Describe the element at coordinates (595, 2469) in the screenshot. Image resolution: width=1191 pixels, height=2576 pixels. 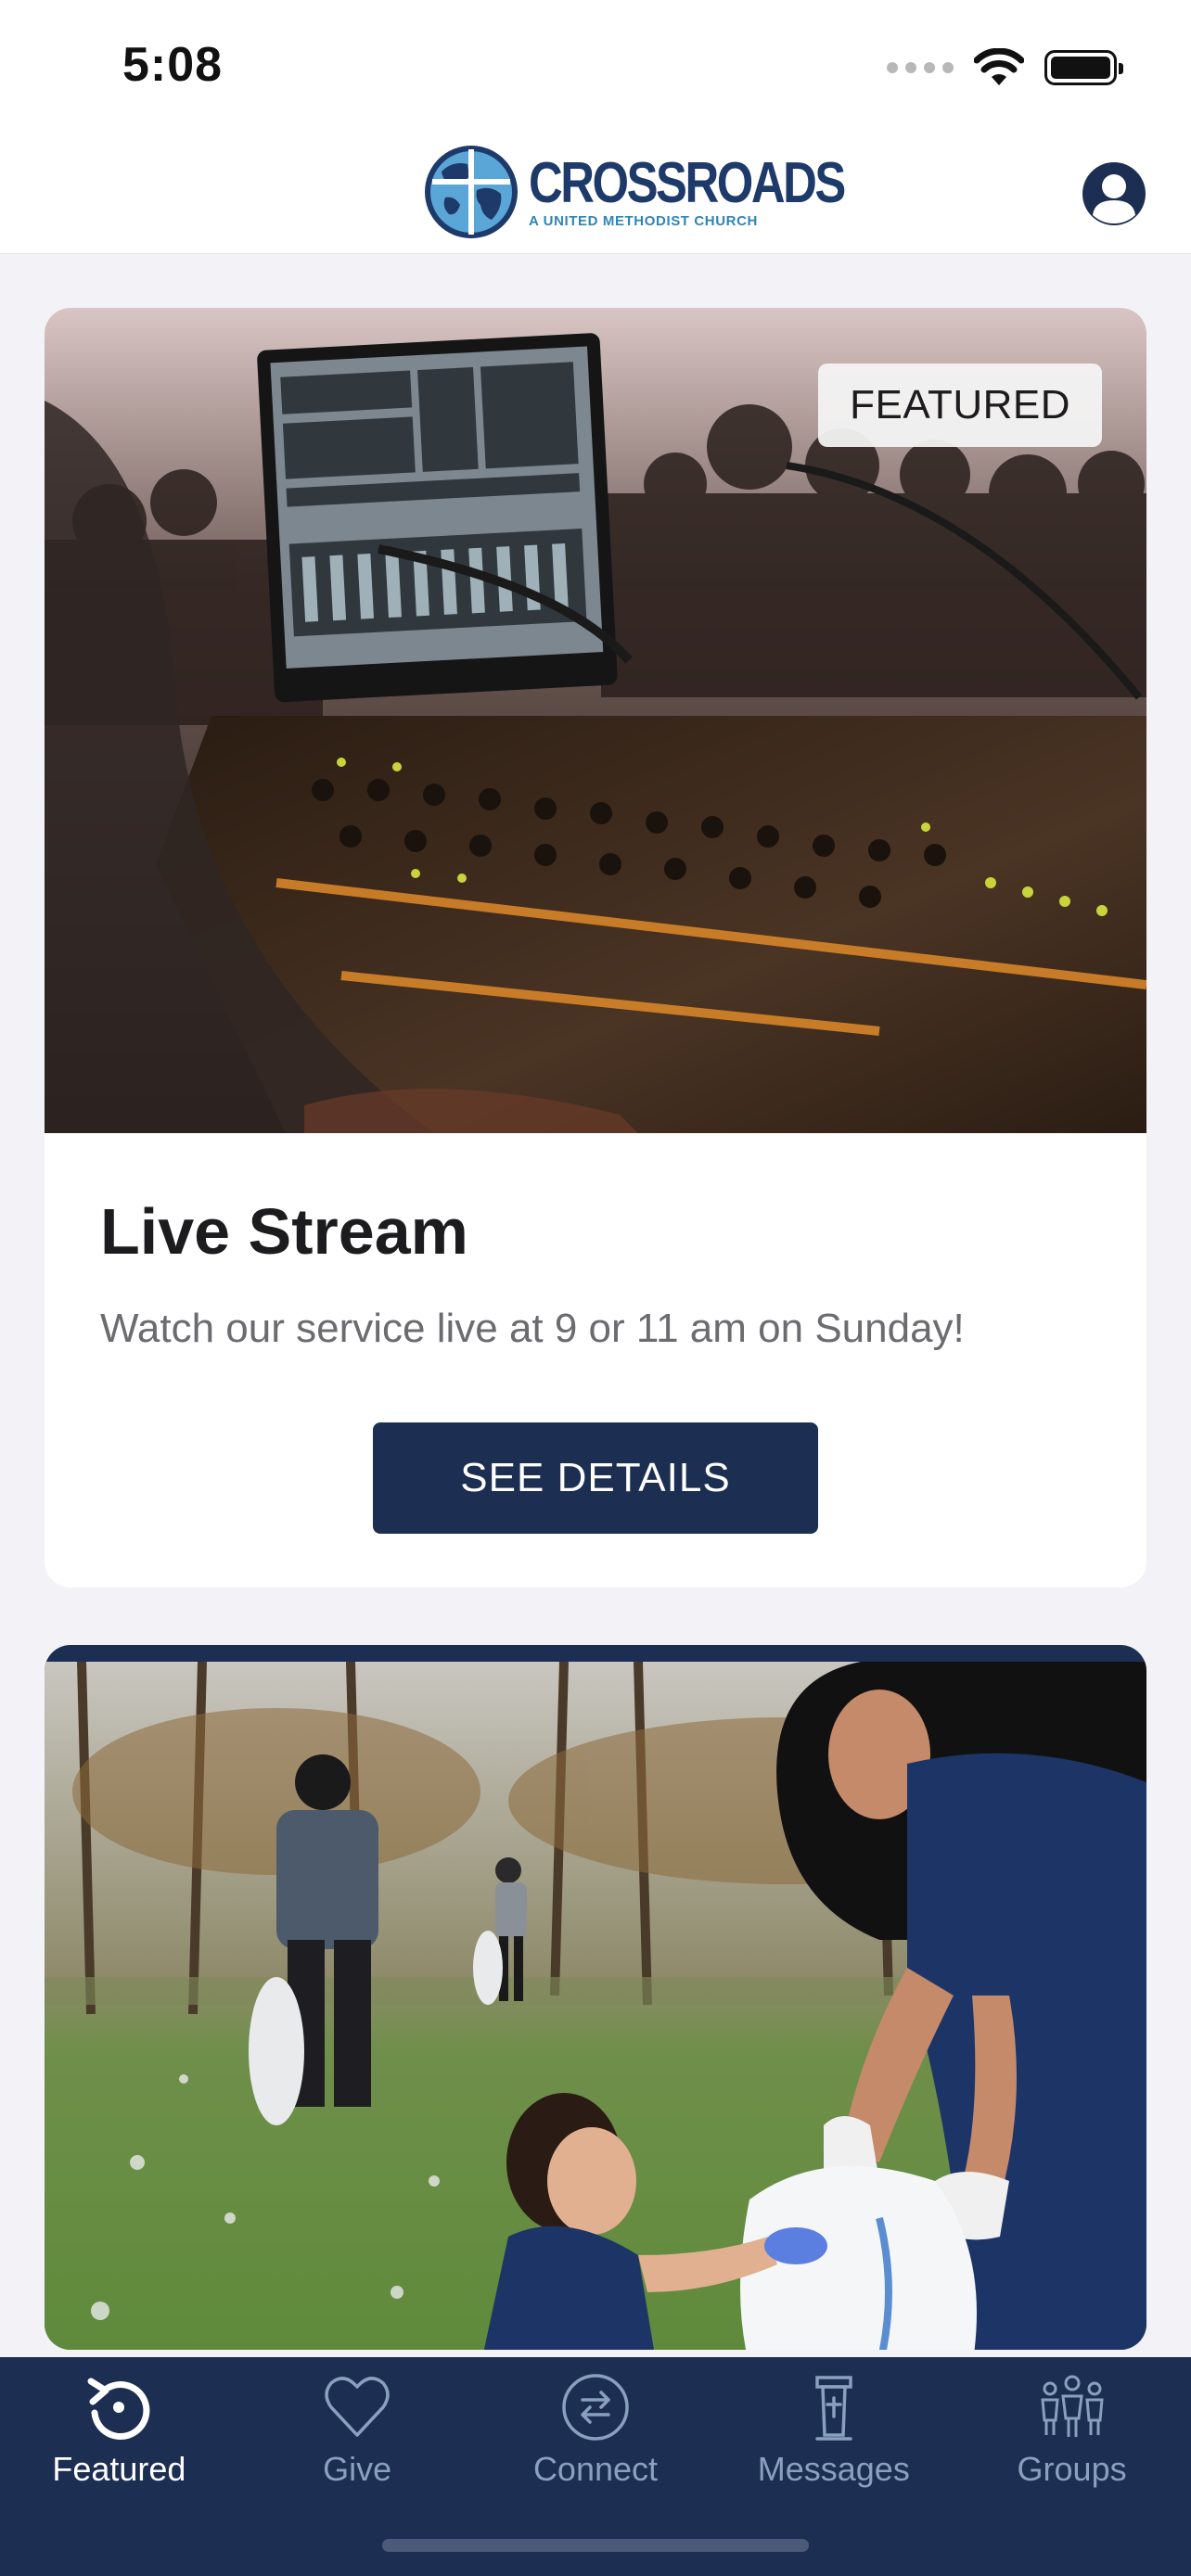
I see `tab-label: Connect` at that location.